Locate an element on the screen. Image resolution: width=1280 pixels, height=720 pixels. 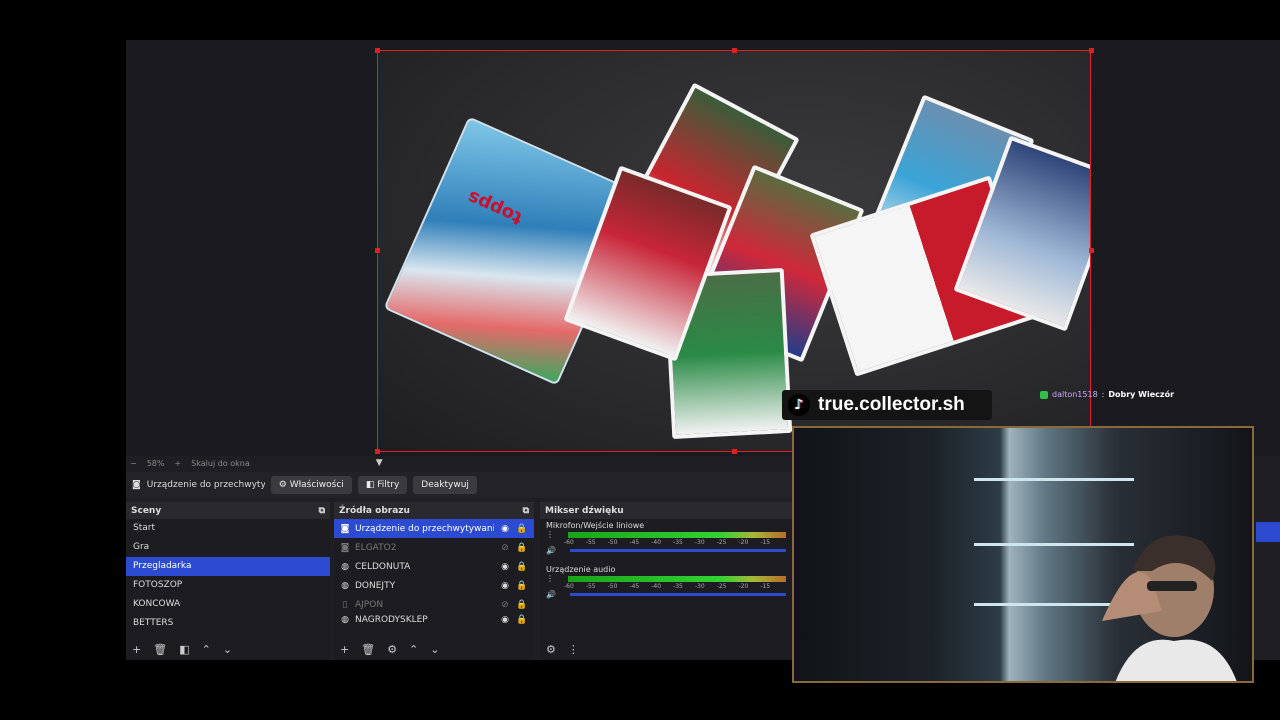
scene-item: Przegladarka is located at coordinates (228, 566).